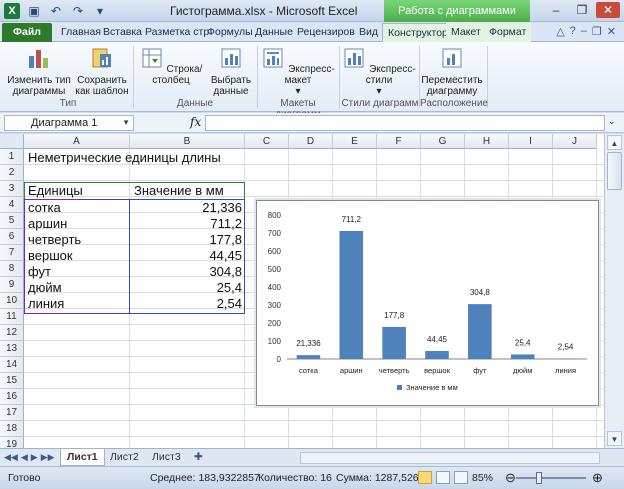 The image size is (624, 489). I want to click on close-icon: ✕, so click(608, 10).